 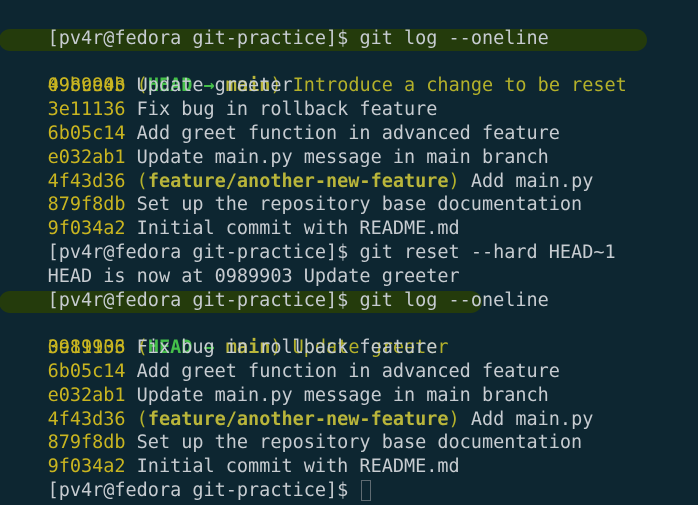 What do you see at coordinates (459, 86) in the screenshot?
I see `commit-message: Introduce a change to be reset` at bounding box center [459, 86].